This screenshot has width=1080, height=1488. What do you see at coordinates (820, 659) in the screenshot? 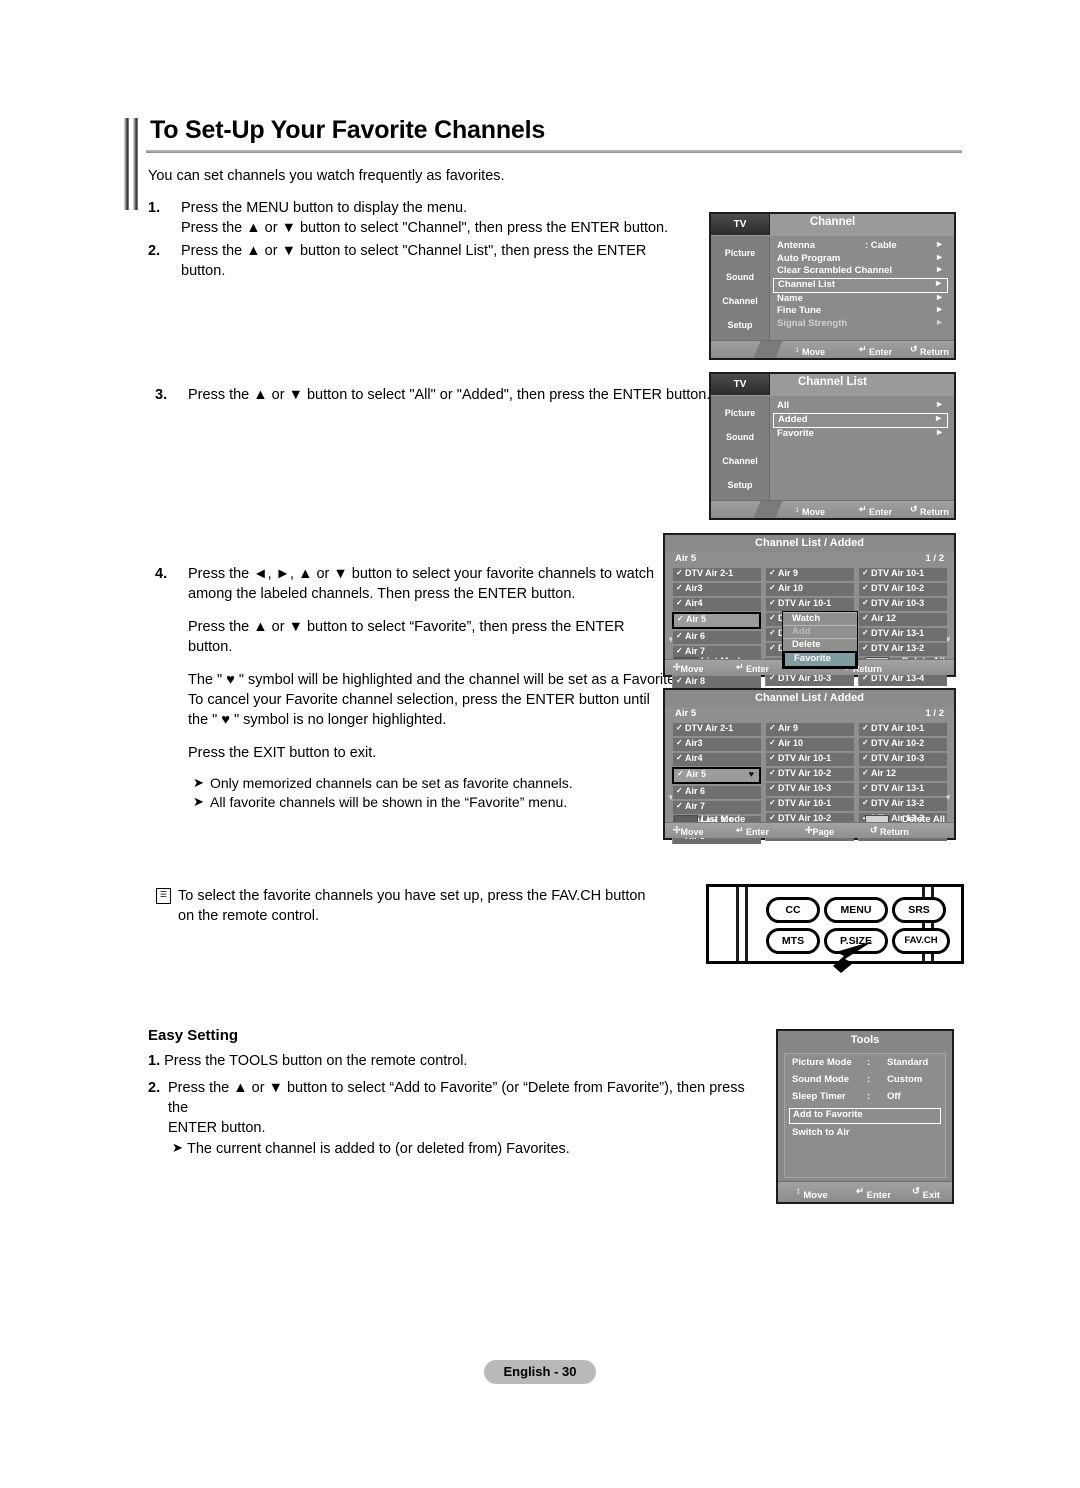
I see `popup-item-favorite: Favorite` at bounding box center [820, 659].